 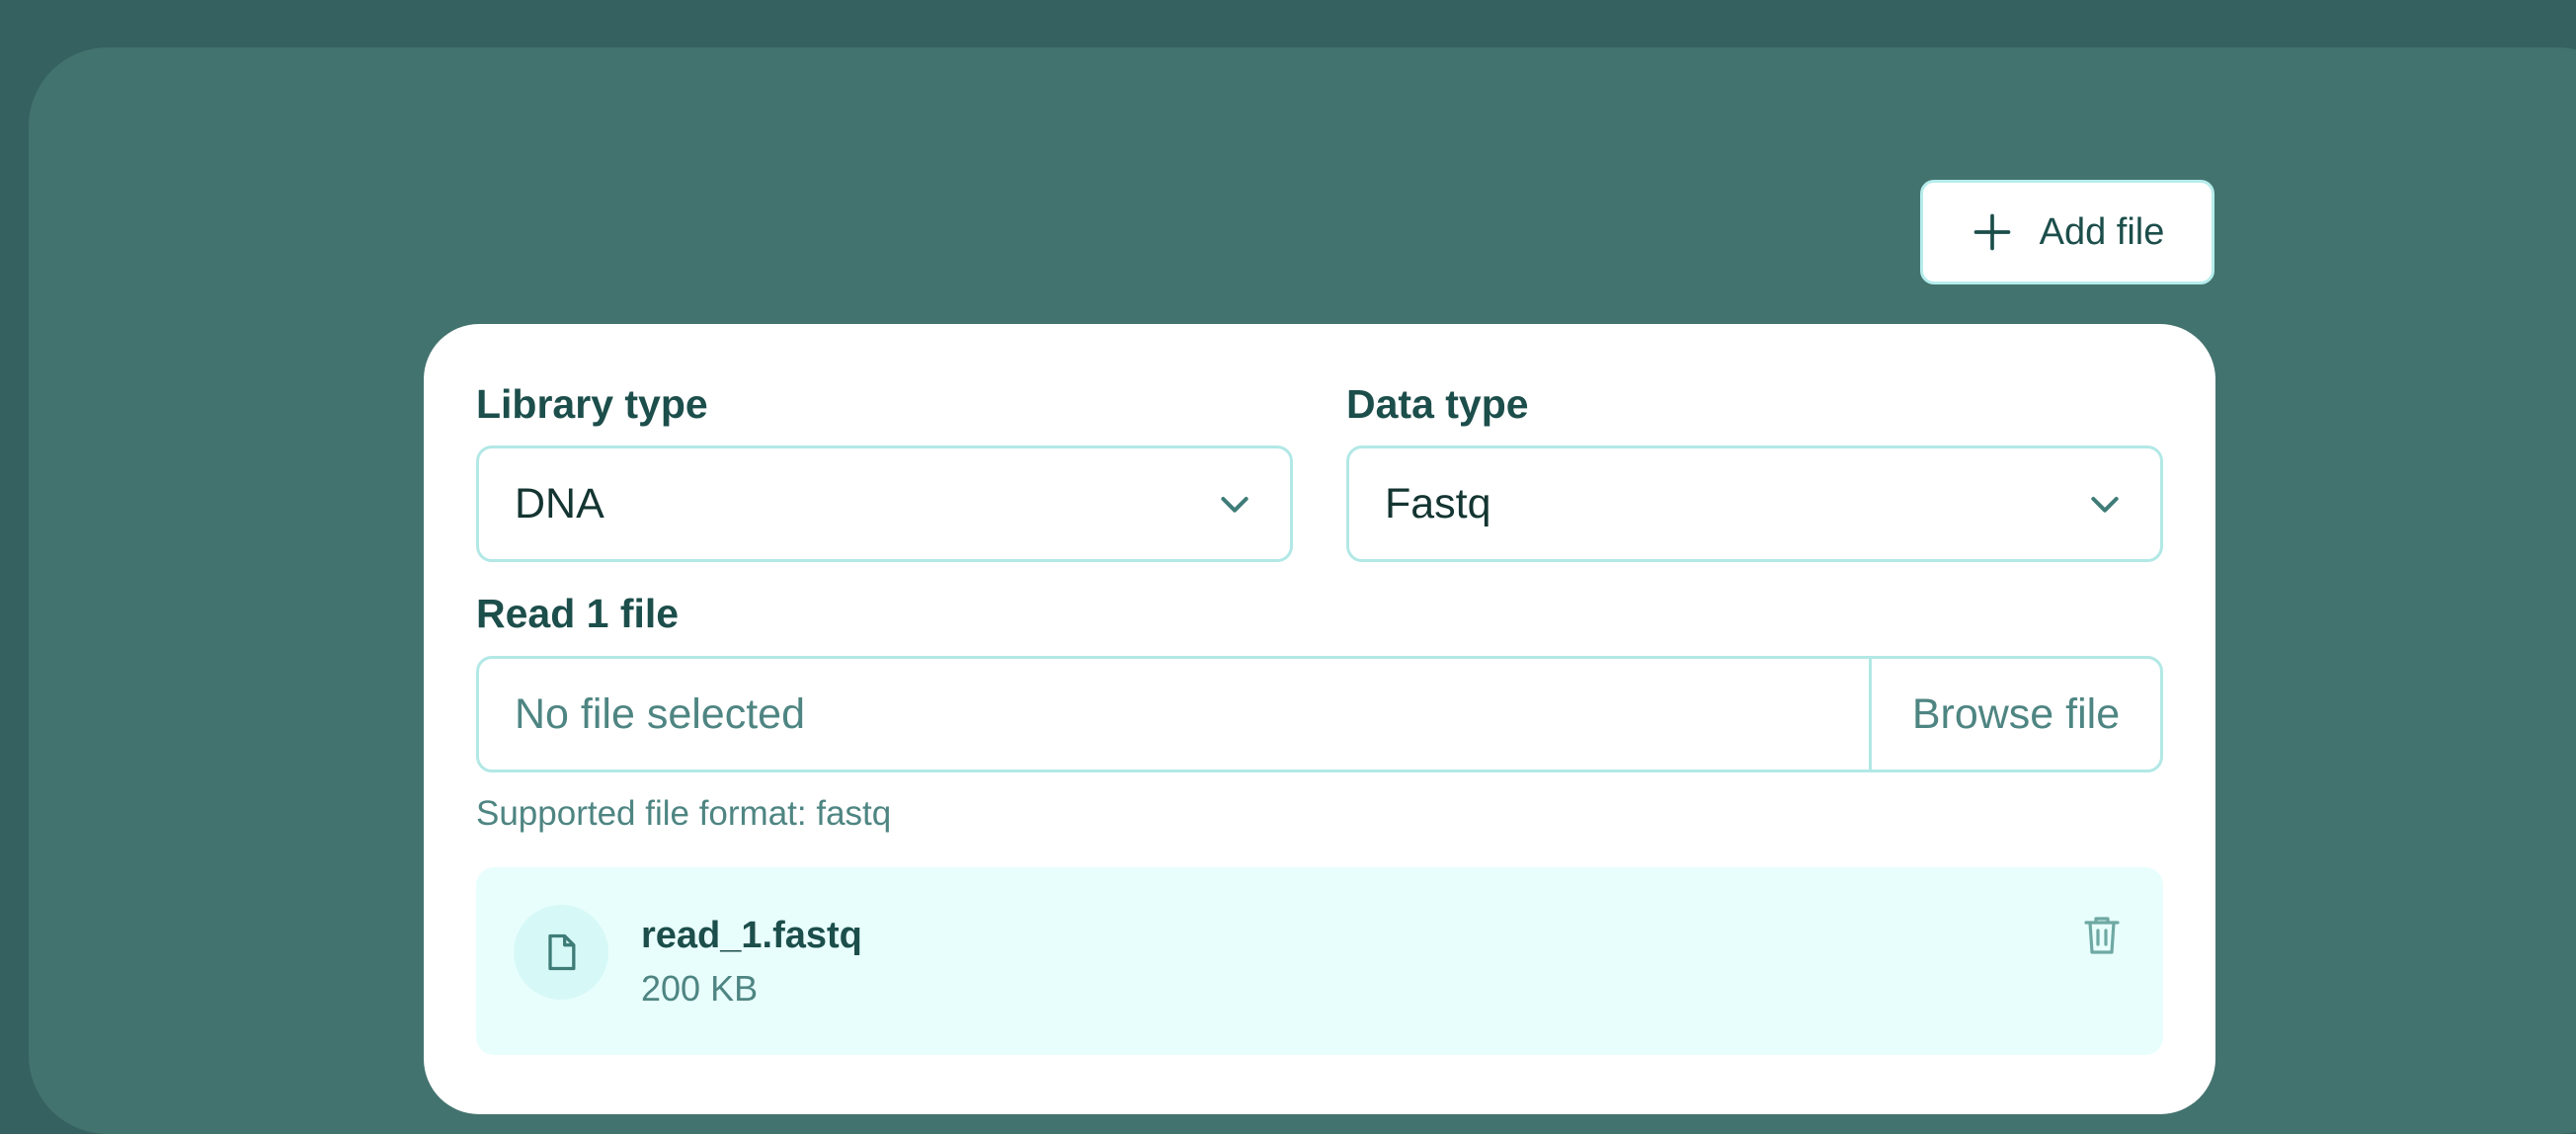 What do you see at coordinates (1754, 504) in the screenshot?
I see `data-type-select: Fastq` at bounding box center [1754, 504].